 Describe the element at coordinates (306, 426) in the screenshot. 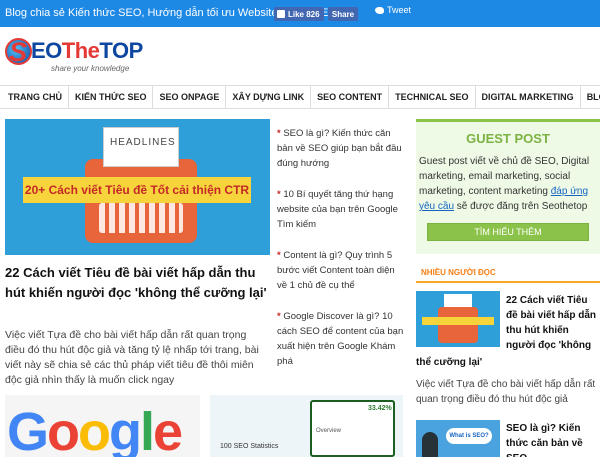

I see `seo-statistics-thumbnail: 100 SEO Statistics 33.42% Overview` at that location.